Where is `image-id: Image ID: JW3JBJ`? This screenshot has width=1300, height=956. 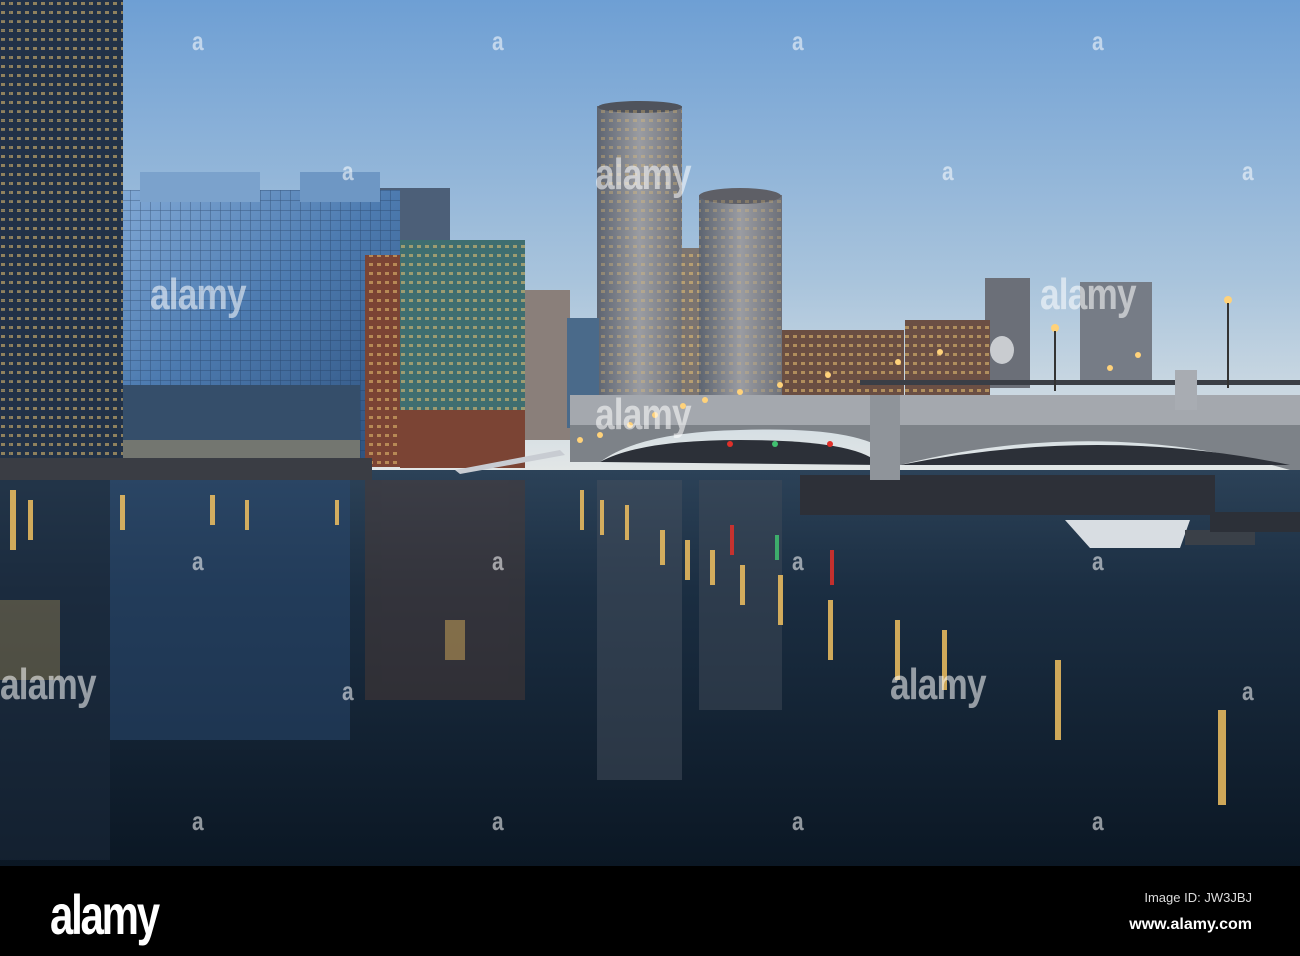 image-id: Image ID: JW3JBJ is located at coordinates (1198, 897).